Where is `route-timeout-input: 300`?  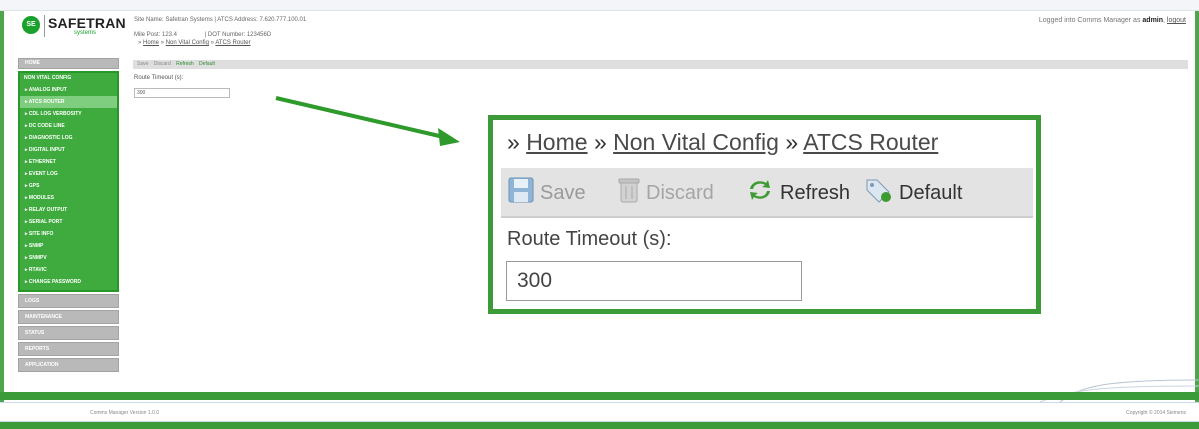 route-timeout-input: 300 is located at coordinates (654, 281).